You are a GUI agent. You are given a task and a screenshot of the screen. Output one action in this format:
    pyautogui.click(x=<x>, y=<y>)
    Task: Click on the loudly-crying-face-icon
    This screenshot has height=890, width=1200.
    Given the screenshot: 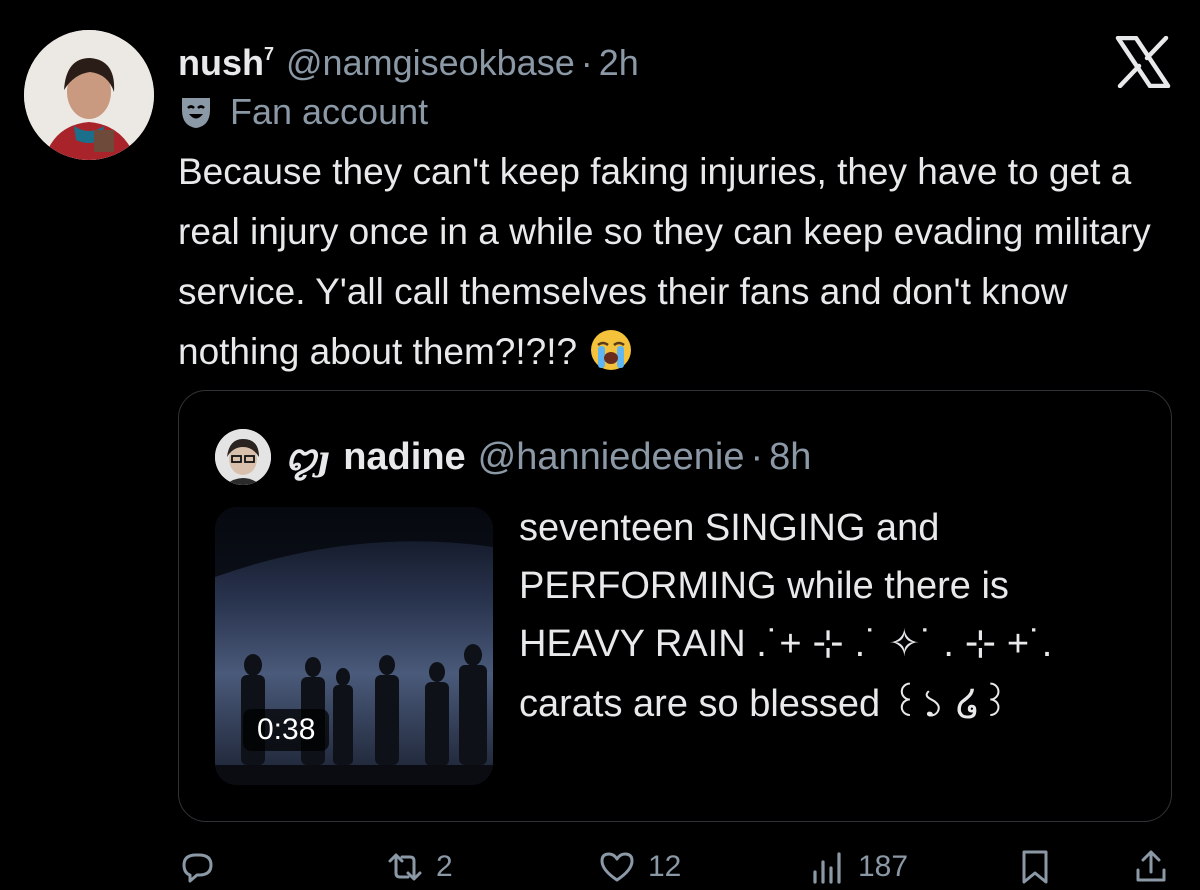 What is the action you would take?
    pyautogui.click(x=611, y=350)
    